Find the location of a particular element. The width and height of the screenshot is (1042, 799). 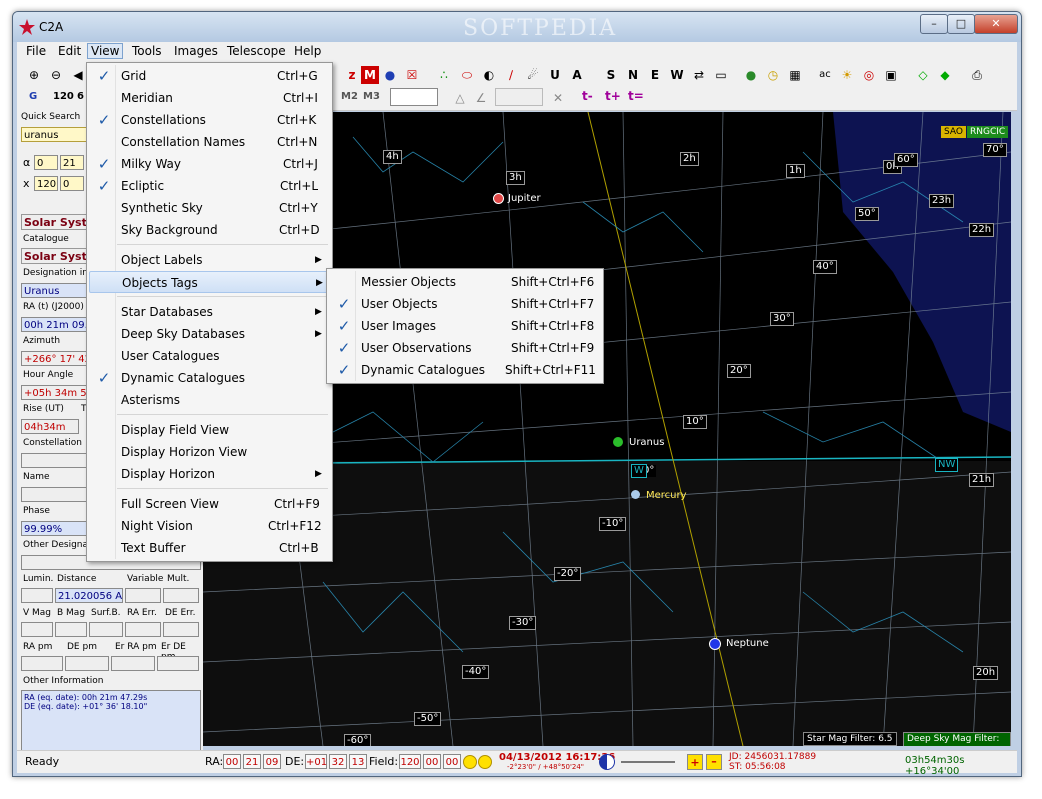

menu-file: File is located at coordinates (36, 51).